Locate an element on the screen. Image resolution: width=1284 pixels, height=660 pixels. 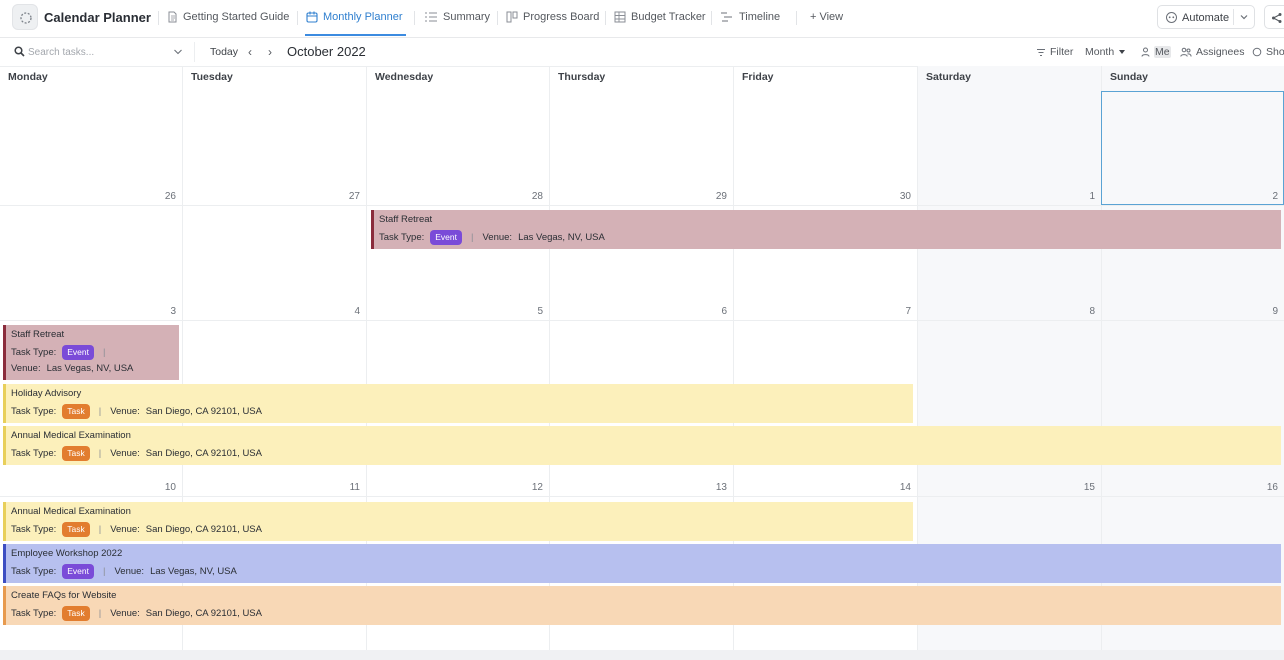
share-button is located at coordinates (1274, 17).